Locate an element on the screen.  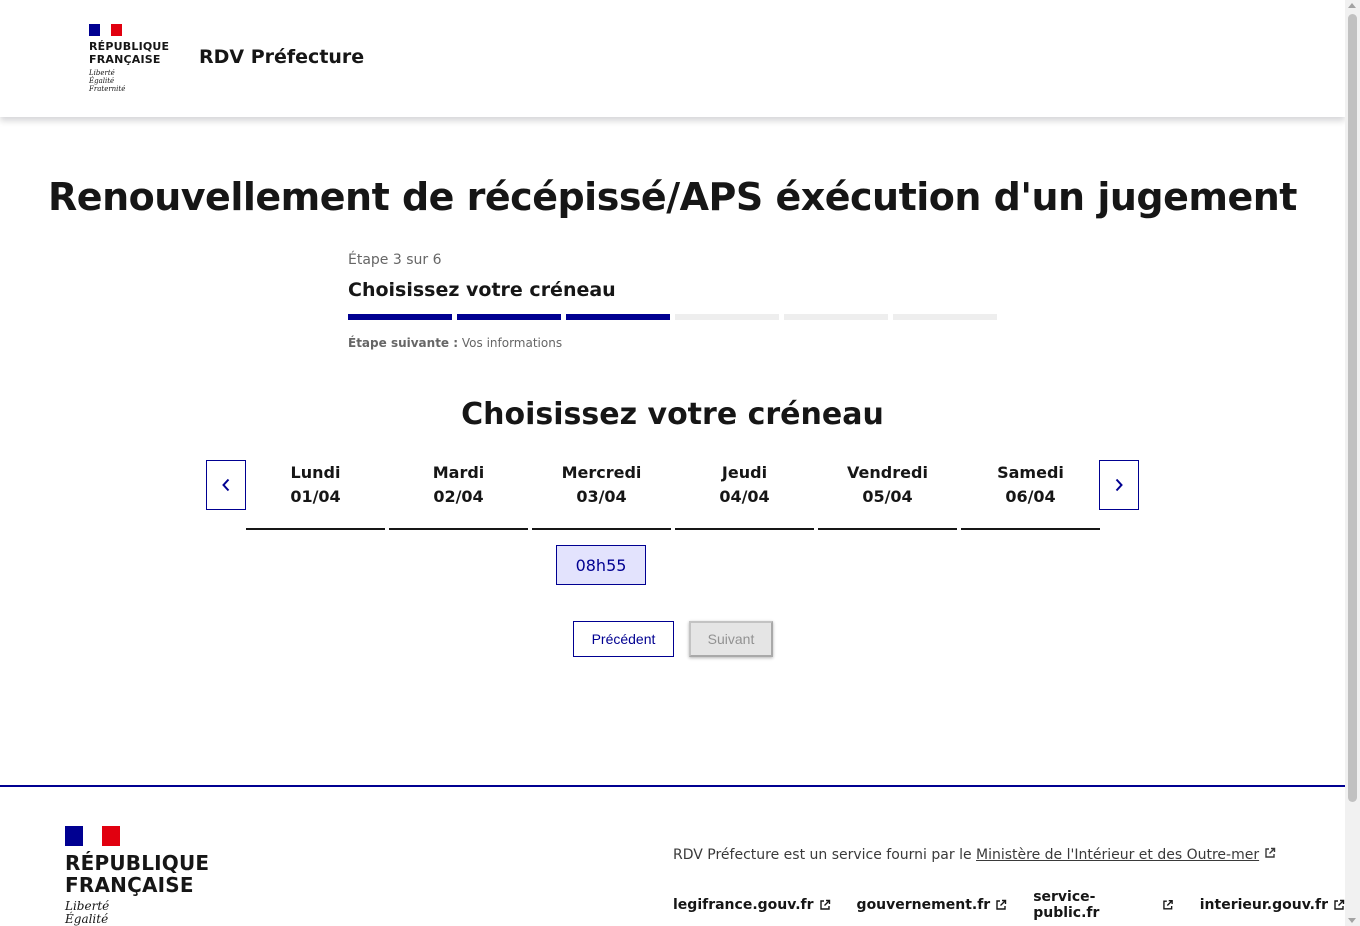
footer-link: gouvernement.fr is located at coordinates (932, 905).